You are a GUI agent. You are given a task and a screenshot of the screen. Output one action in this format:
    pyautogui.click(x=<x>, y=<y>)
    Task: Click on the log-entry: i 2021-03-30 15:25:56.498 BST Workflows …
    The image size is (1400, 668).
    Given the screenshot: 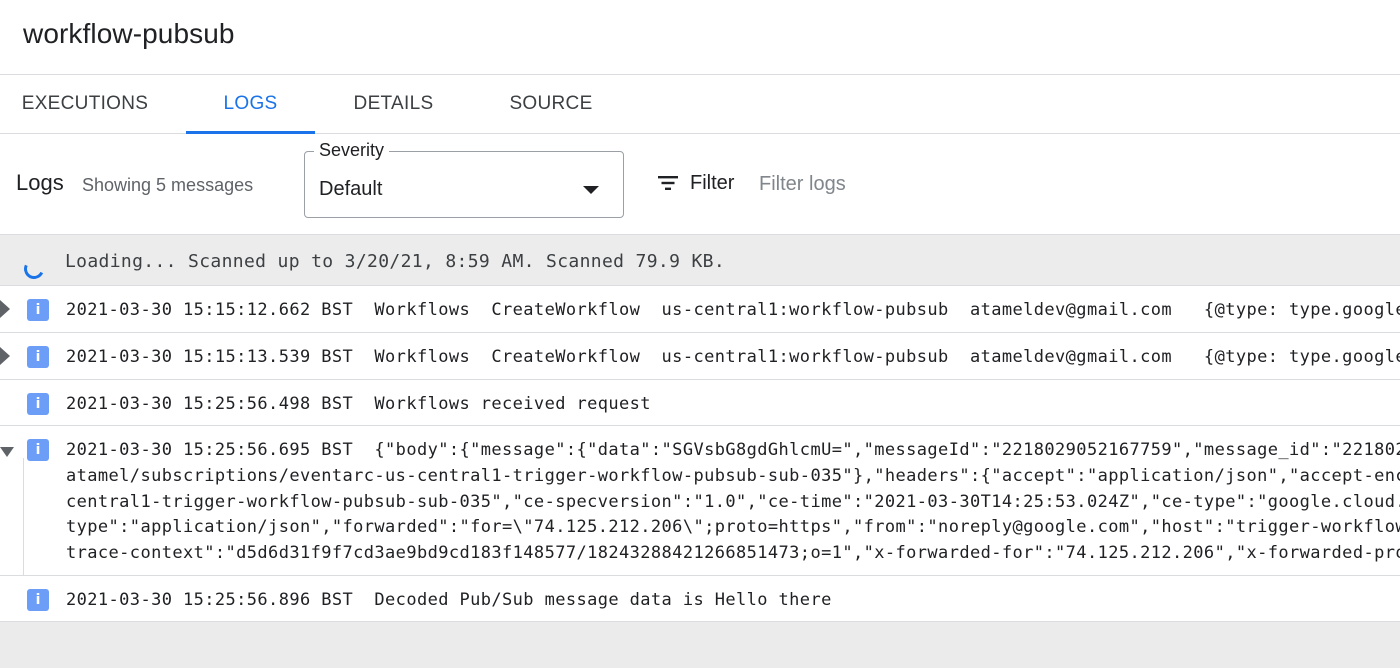 What is the action you would take?
    pyautogui.click(x=700, y=402)
    